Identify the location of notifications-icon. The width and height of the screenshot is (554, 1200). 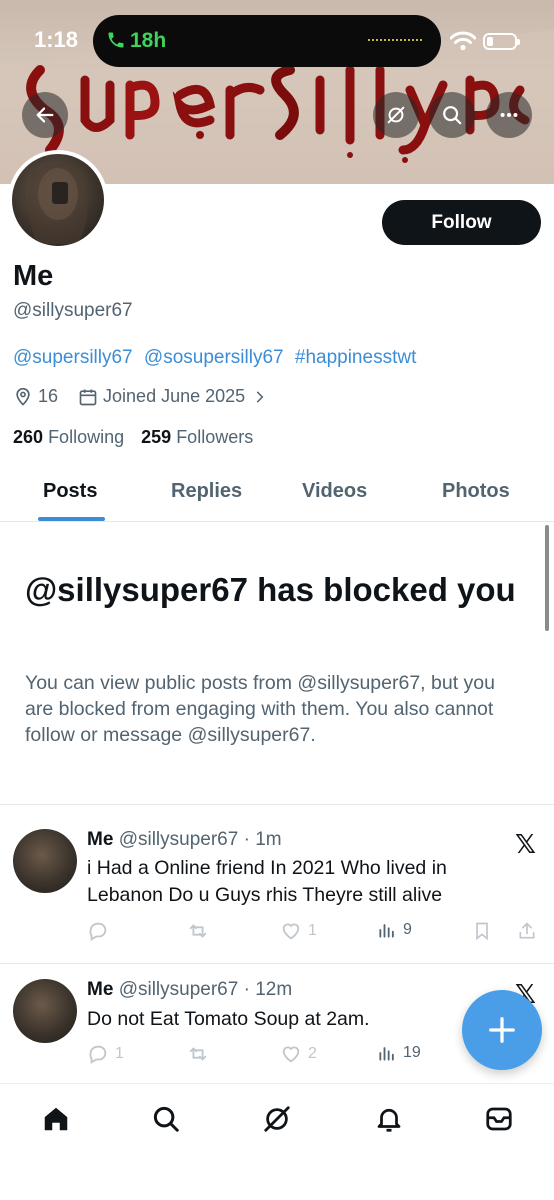
(389, 1120).